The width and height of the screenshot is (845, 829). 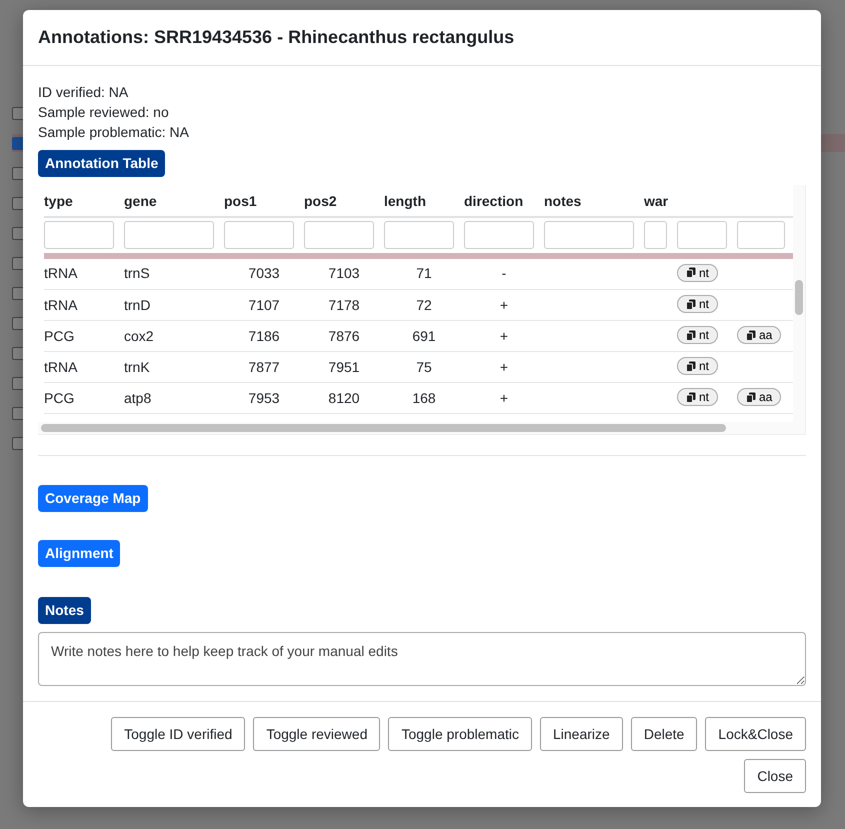 I want to click on column-header: notes, so click(x=594, y=200).